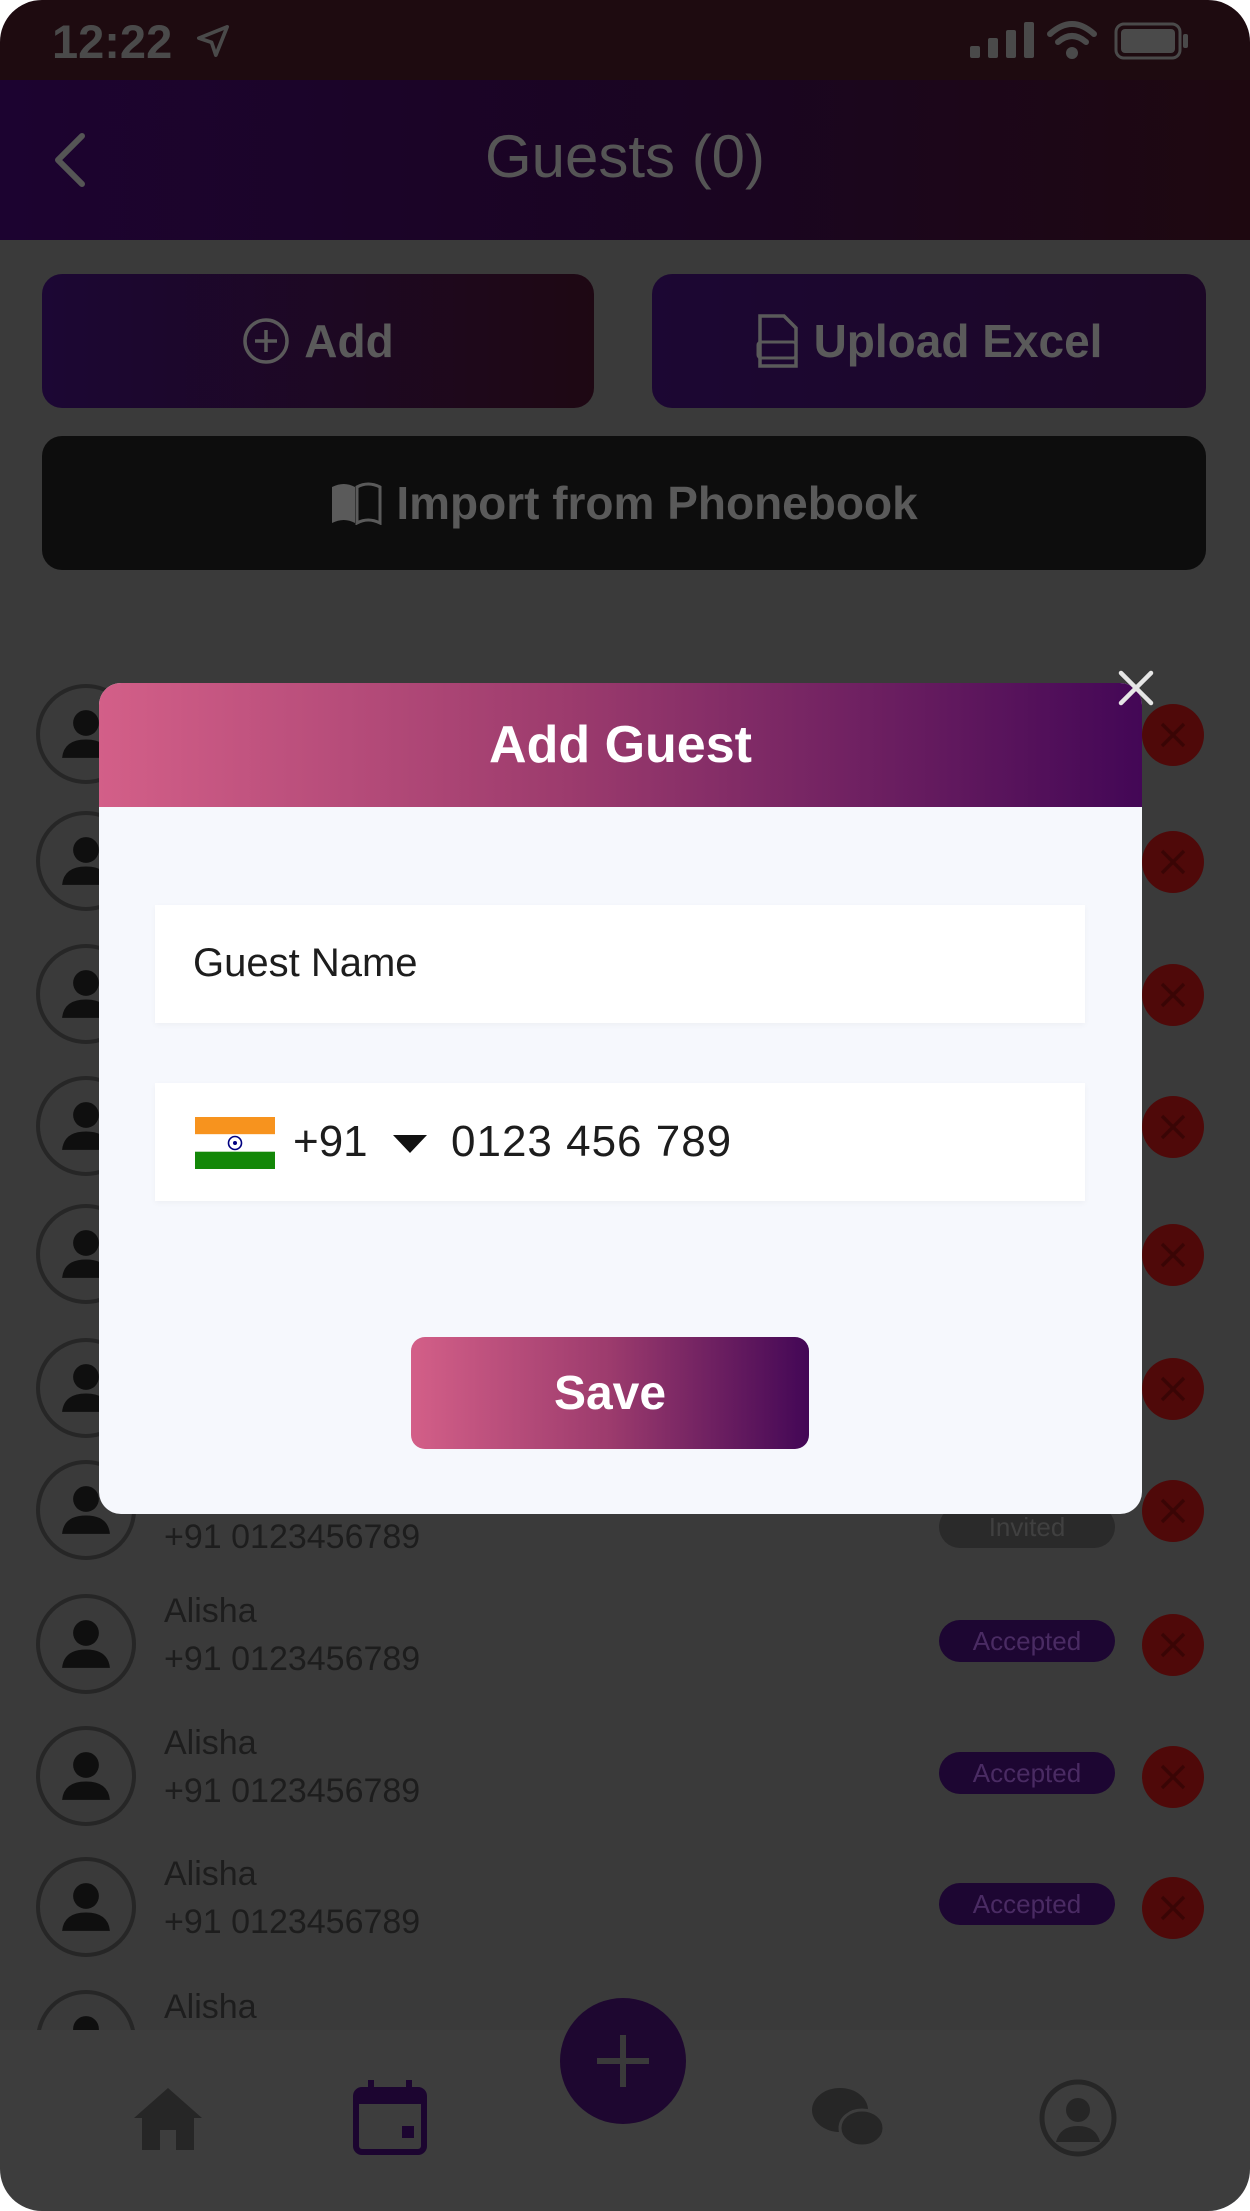 The width and height of the screenshot is (1250, 2211). I want to click on save-button: Save, so click(610, 1393).